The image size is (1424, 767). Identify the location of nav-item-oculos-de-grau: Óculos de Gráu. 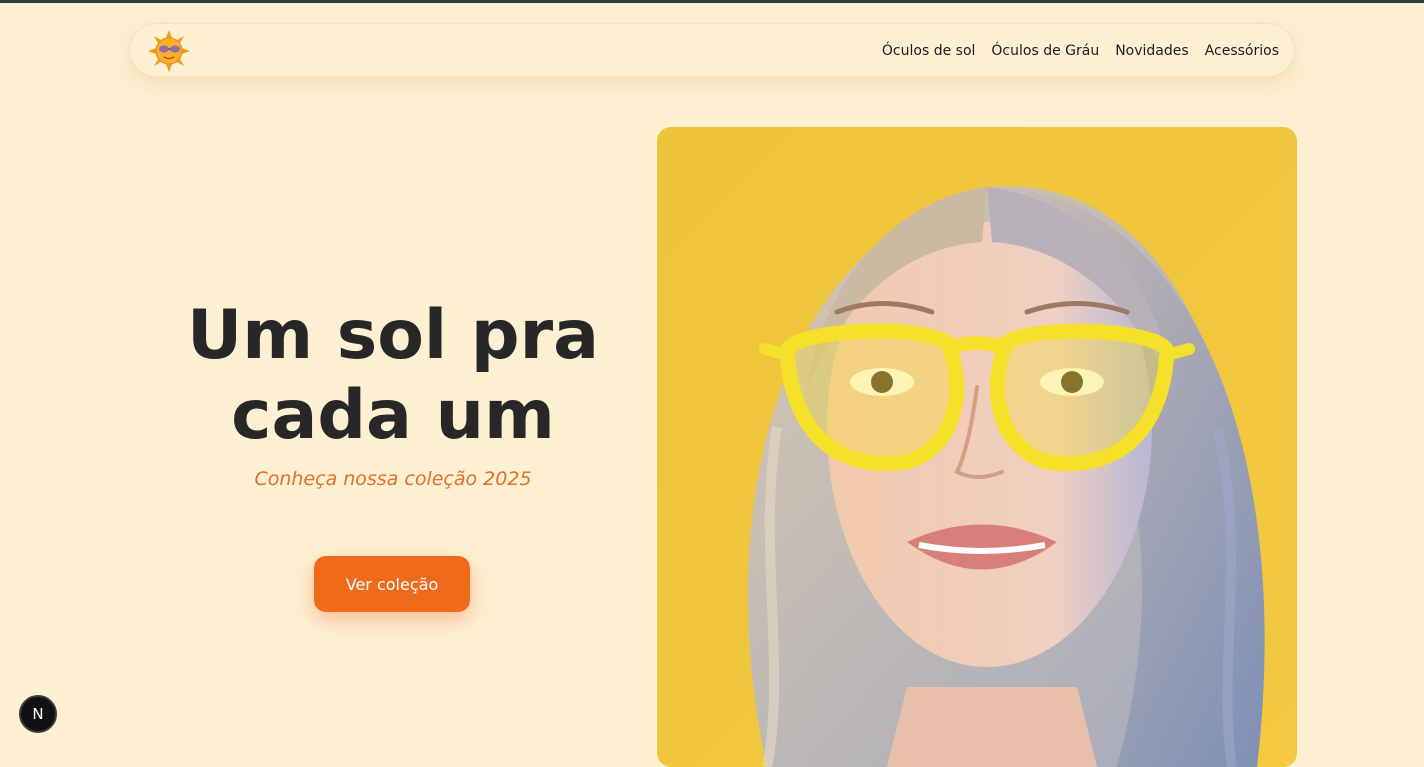
(1045, 51).